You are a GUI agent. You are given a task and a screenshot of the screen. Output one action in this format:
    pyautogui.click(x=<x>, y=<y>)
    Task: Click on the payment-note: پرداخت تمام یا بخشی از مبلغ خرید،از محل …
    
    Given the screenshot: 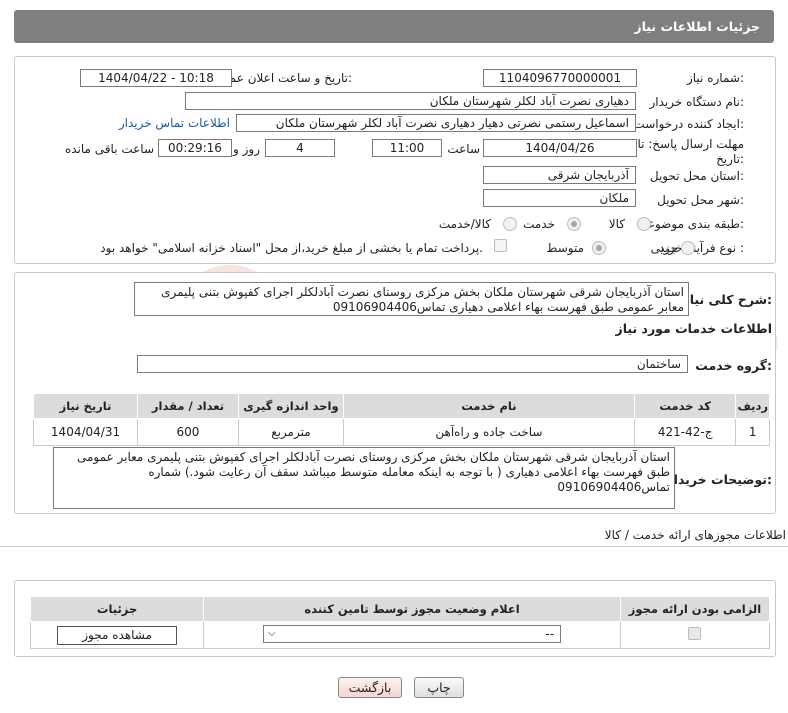 What is the action you would take?
    pyautogui.click(x=291, y=248)
    